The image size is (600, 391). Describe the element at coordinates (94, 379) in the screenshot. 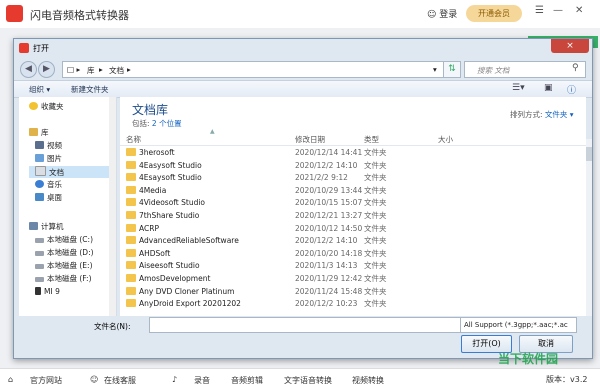

I see `service-icon: ☺` at that location.